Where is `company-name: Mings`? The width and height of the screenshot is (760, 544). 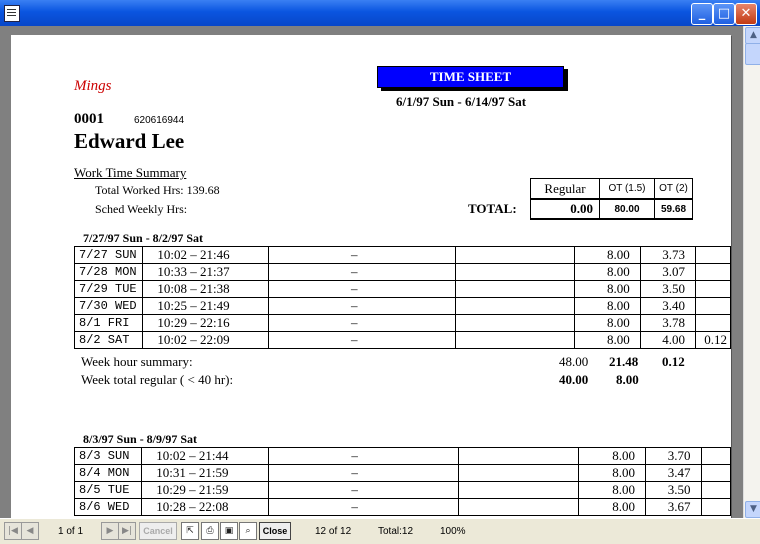 company-name: Mings is located at coordinates (93, 86).